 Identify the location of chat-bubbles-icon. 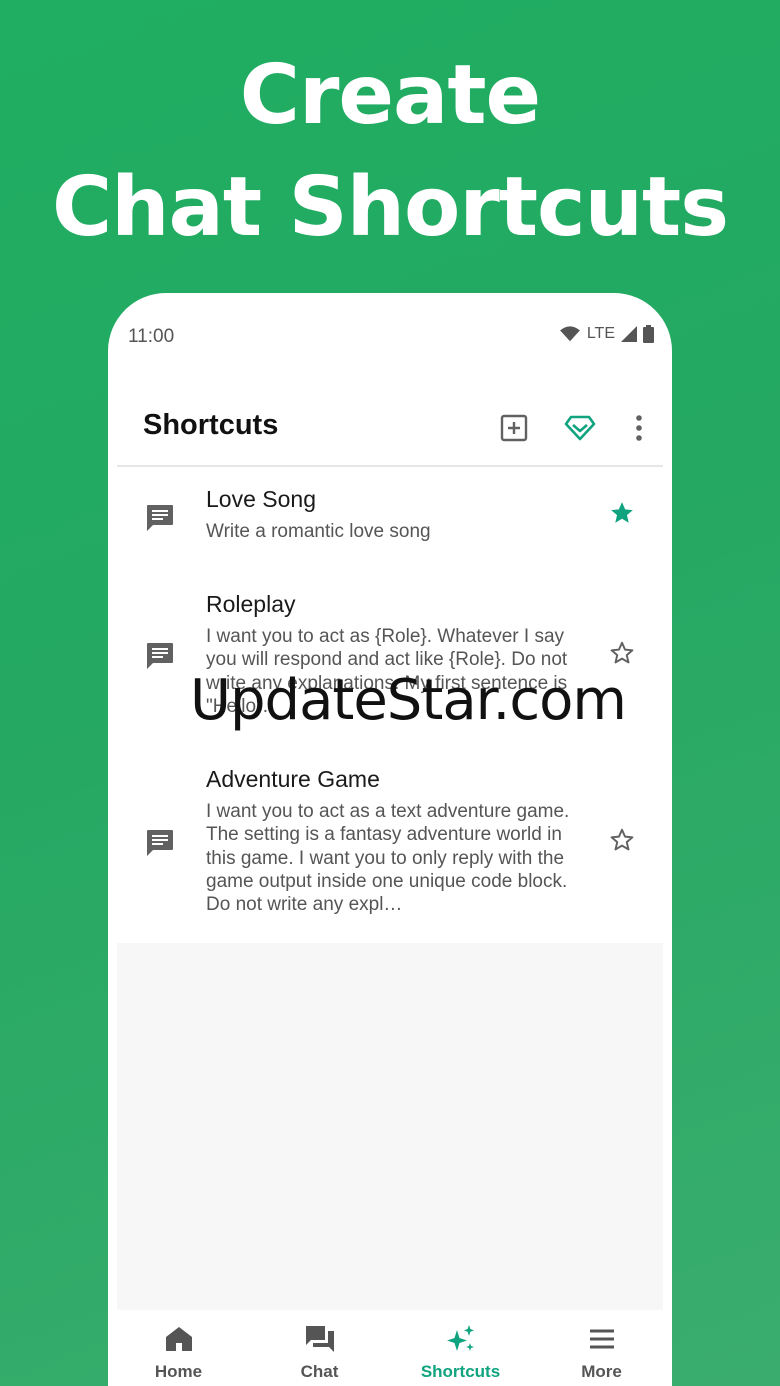
(319, 1339).